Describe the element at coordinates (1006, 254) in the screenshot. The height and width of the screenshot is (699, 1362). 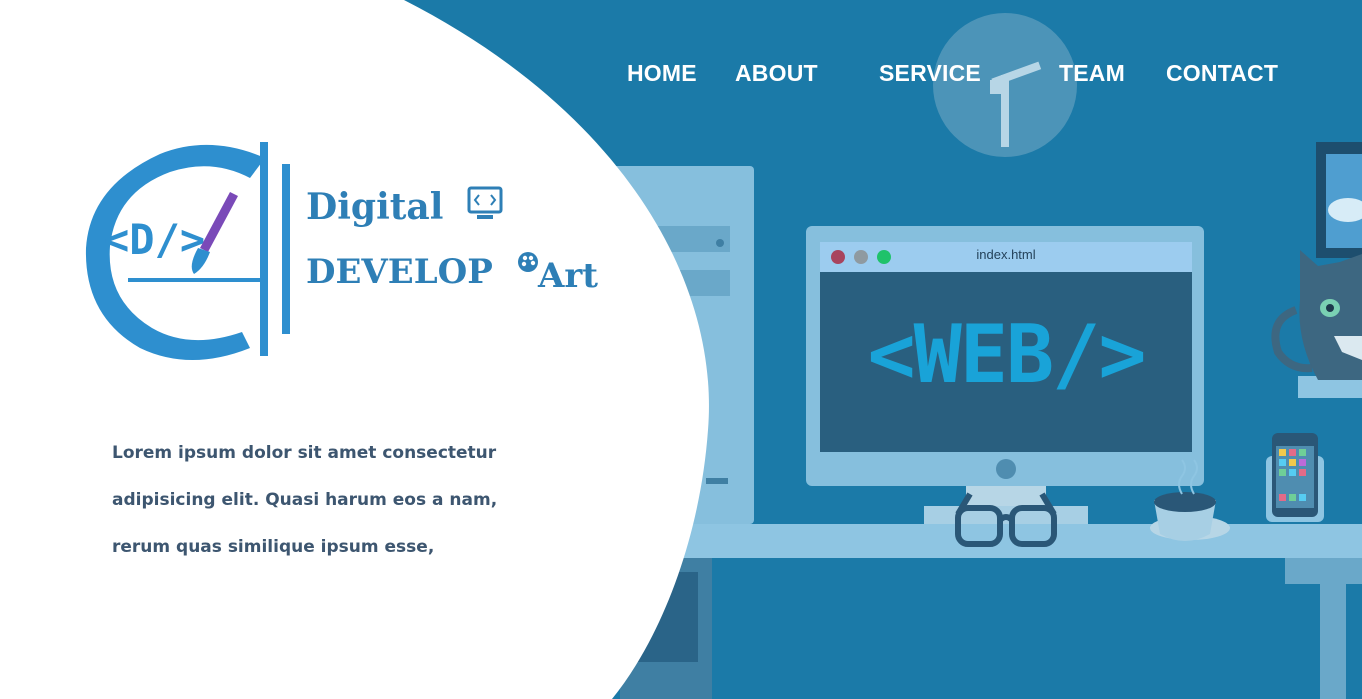
I see `browser-tab-title: index.html` at that location.